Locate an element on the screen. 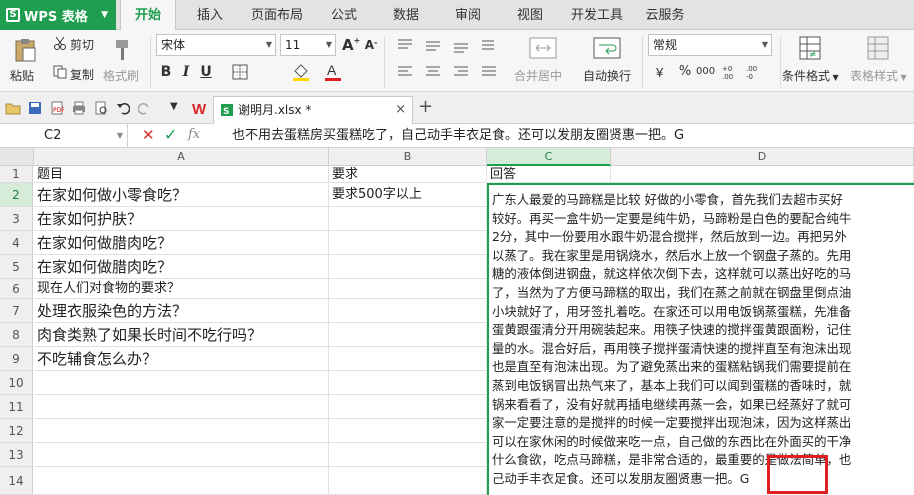  increase-font-icon: A+ is located at coordinates (351, 45).